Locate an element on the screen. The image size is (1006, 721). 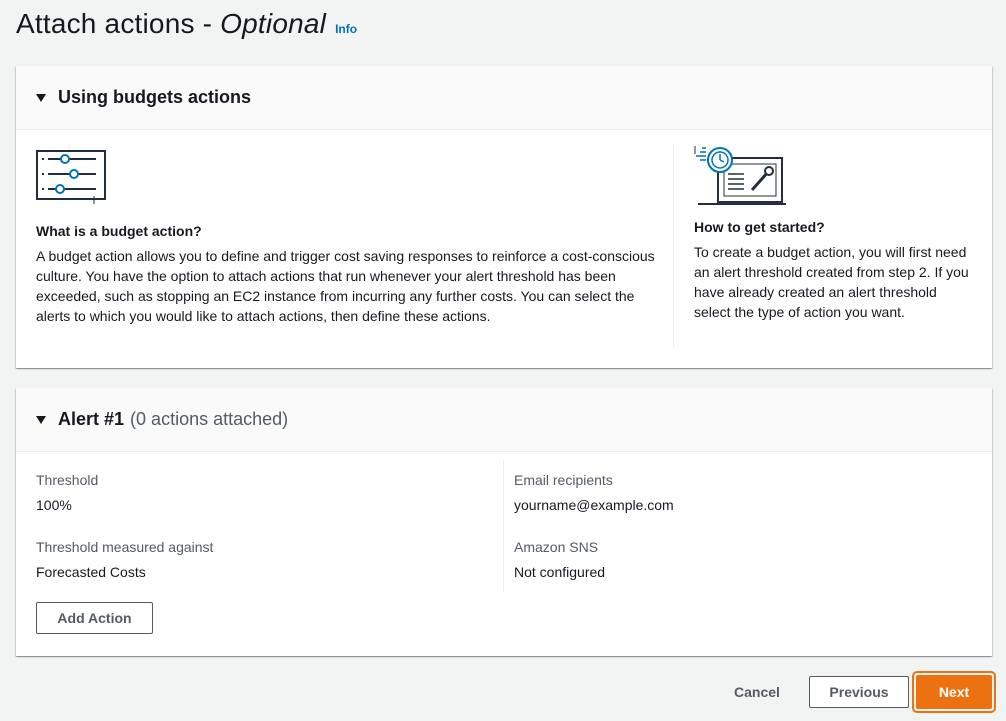
email-value: yourname@example.com is located at coordinates (594, 505).